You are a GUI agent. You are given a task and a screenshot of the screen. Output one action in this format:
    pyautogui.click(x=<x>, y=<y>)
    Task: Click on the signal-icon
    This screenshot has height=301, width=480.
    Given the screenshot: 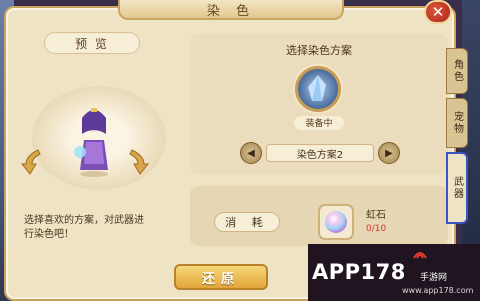 What is the action you would take?
    pyautogui.click(x=420, y=255)
    